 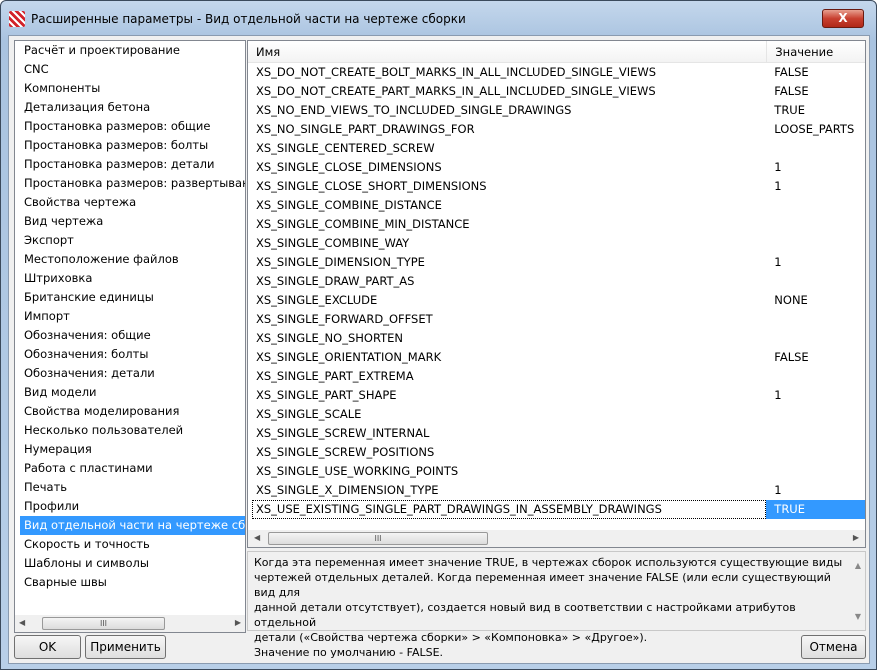 I want to click on table-row: XS_SINGLE_CENTERED_SCREW, so click(x=558, y=148).